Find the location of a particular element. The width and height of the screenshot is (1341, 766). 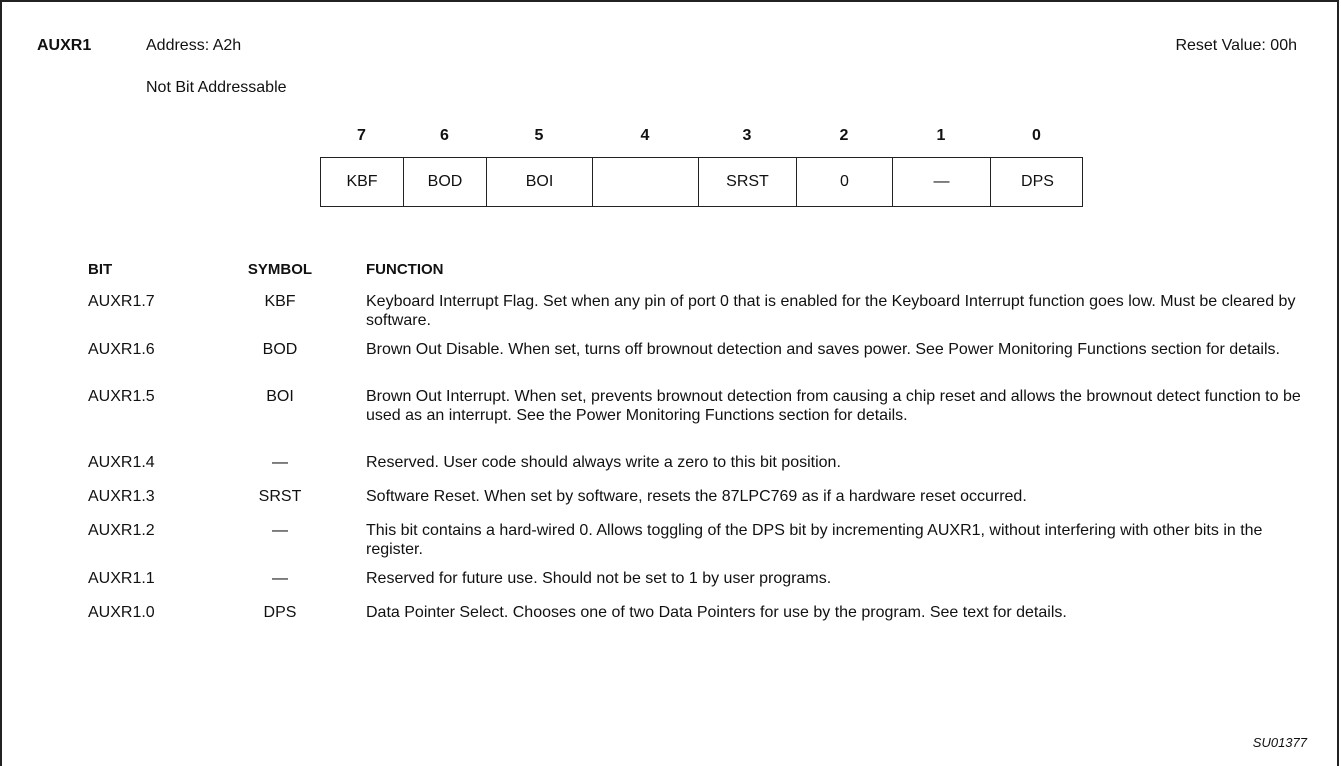

column-header-symbol: SYMBOL is located at coordinates (280, 269).